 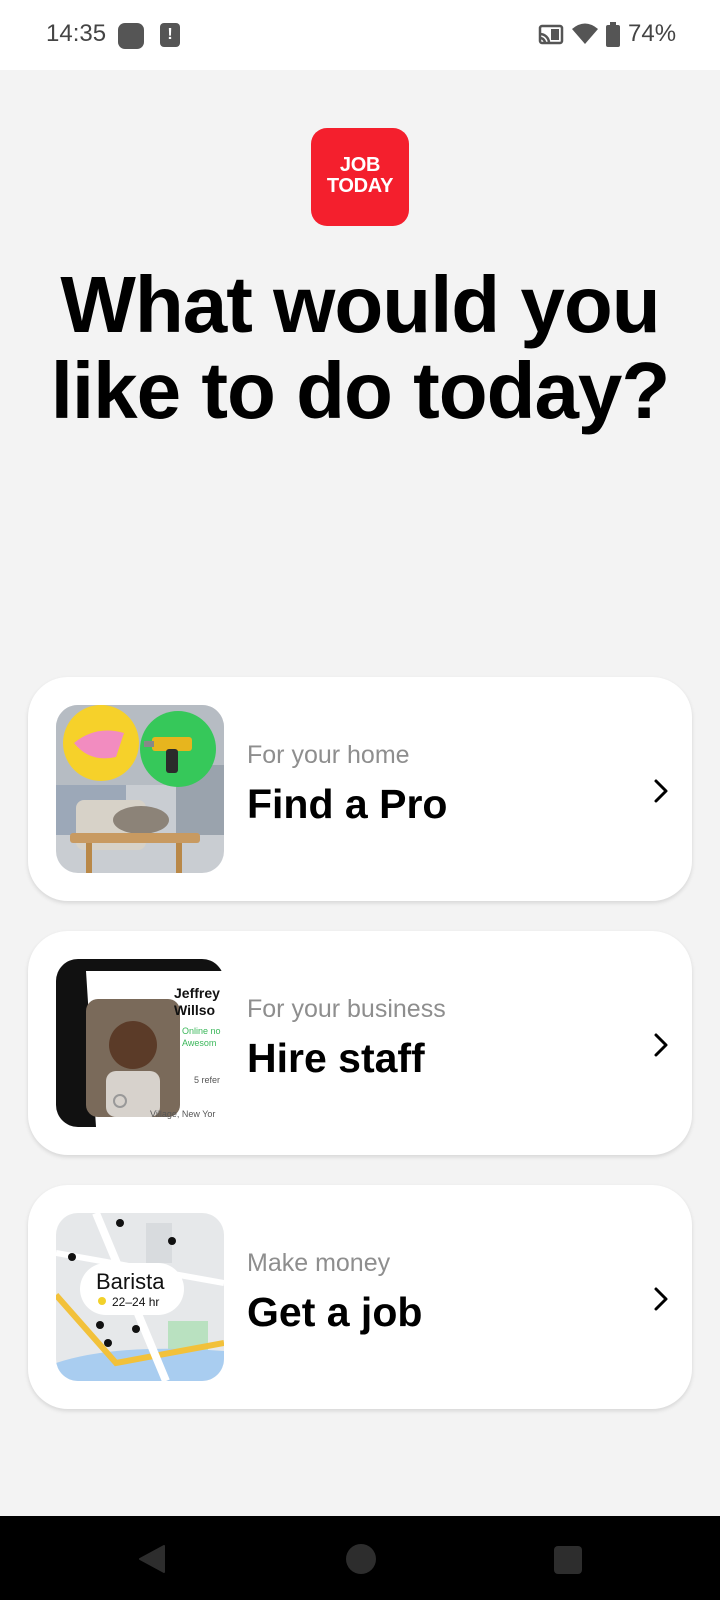 I want to click on option-card-find-a-pro: For your home Find a Pro, so click(x=360, y=789).